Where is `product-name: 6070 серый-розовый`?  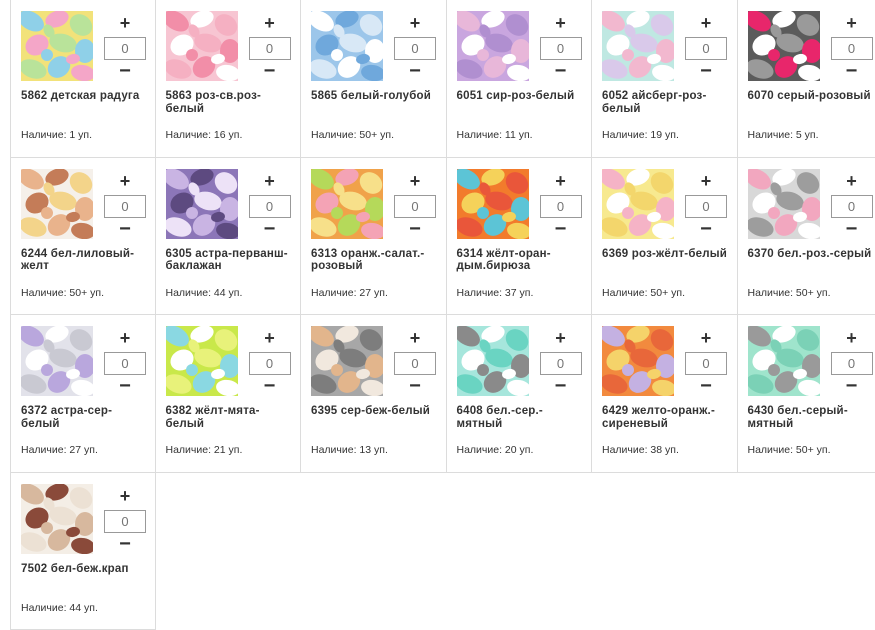
product-name: 6070 серый-розовый is located at coordinates (811, 96).